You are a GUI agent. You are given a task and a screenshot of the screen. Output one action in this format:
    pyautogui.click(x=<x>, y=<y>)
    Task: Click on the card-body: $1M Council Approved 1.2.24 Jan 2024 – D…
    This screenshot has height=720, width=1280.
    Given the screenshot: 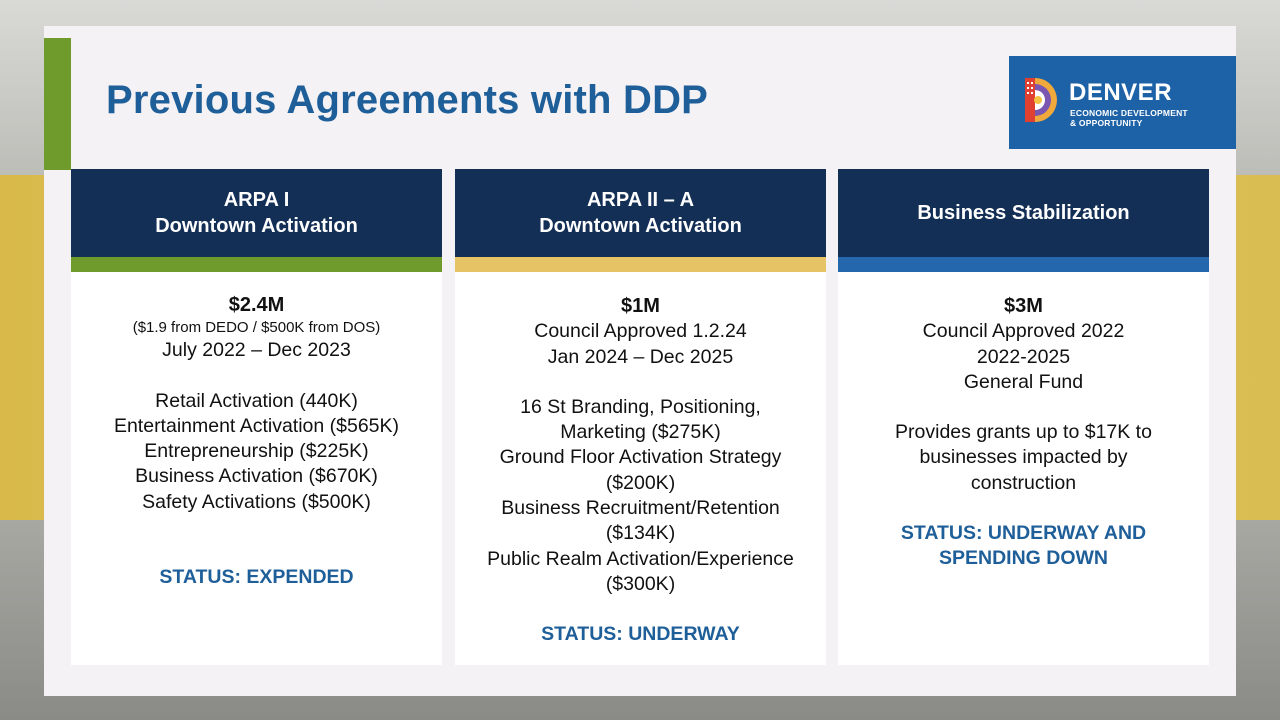 What is the action you would take?
    pyautogui.click(x=640, y=470)
    